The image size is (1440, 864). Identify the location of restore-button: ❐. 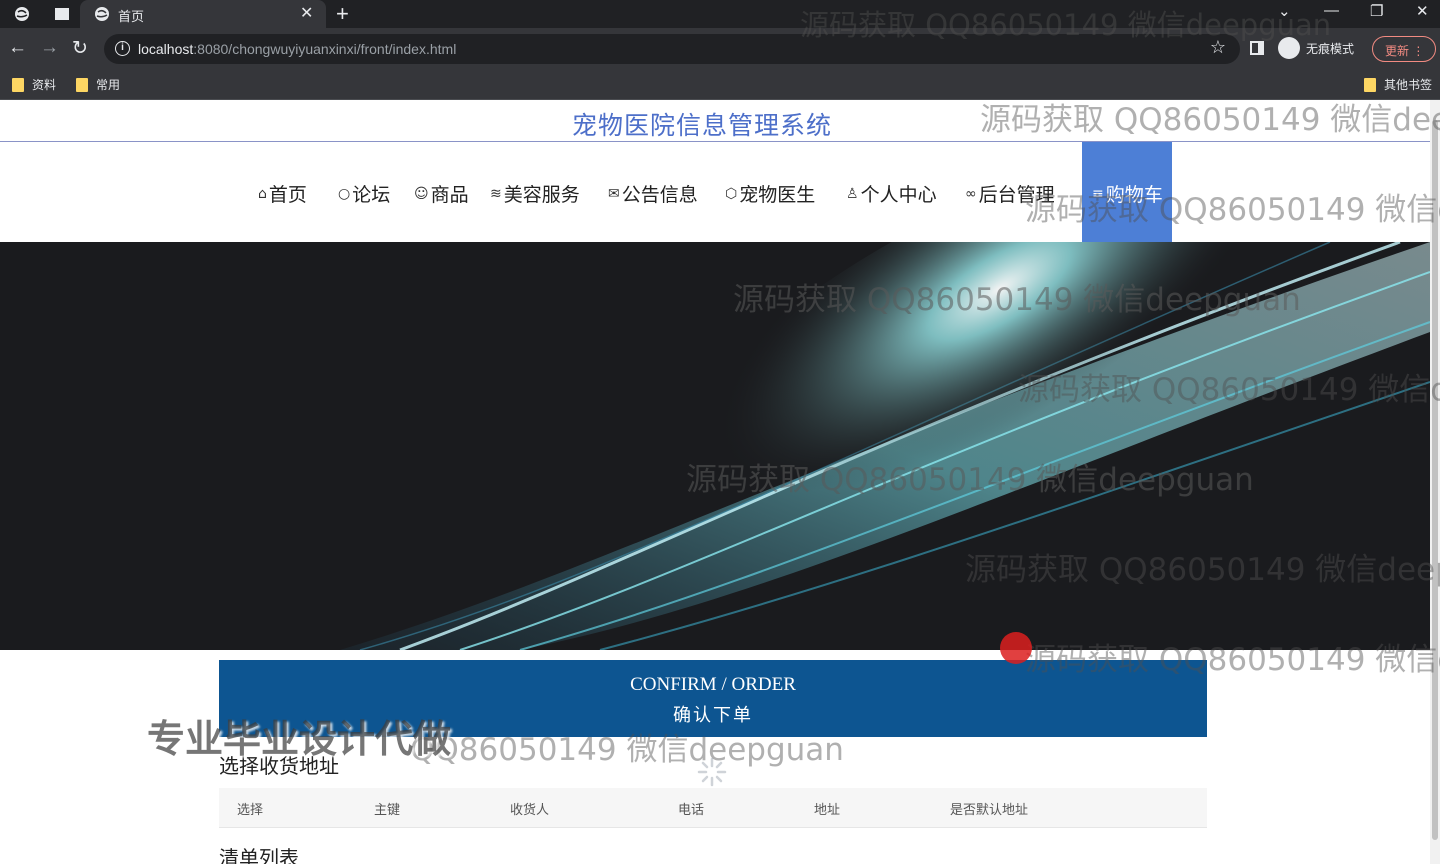
(1376, 11).